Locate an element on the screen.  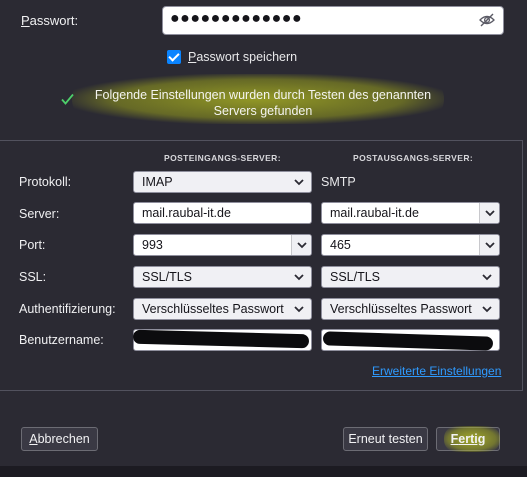
outgoing-port-value: 465 is located at coordinates (340, 245).